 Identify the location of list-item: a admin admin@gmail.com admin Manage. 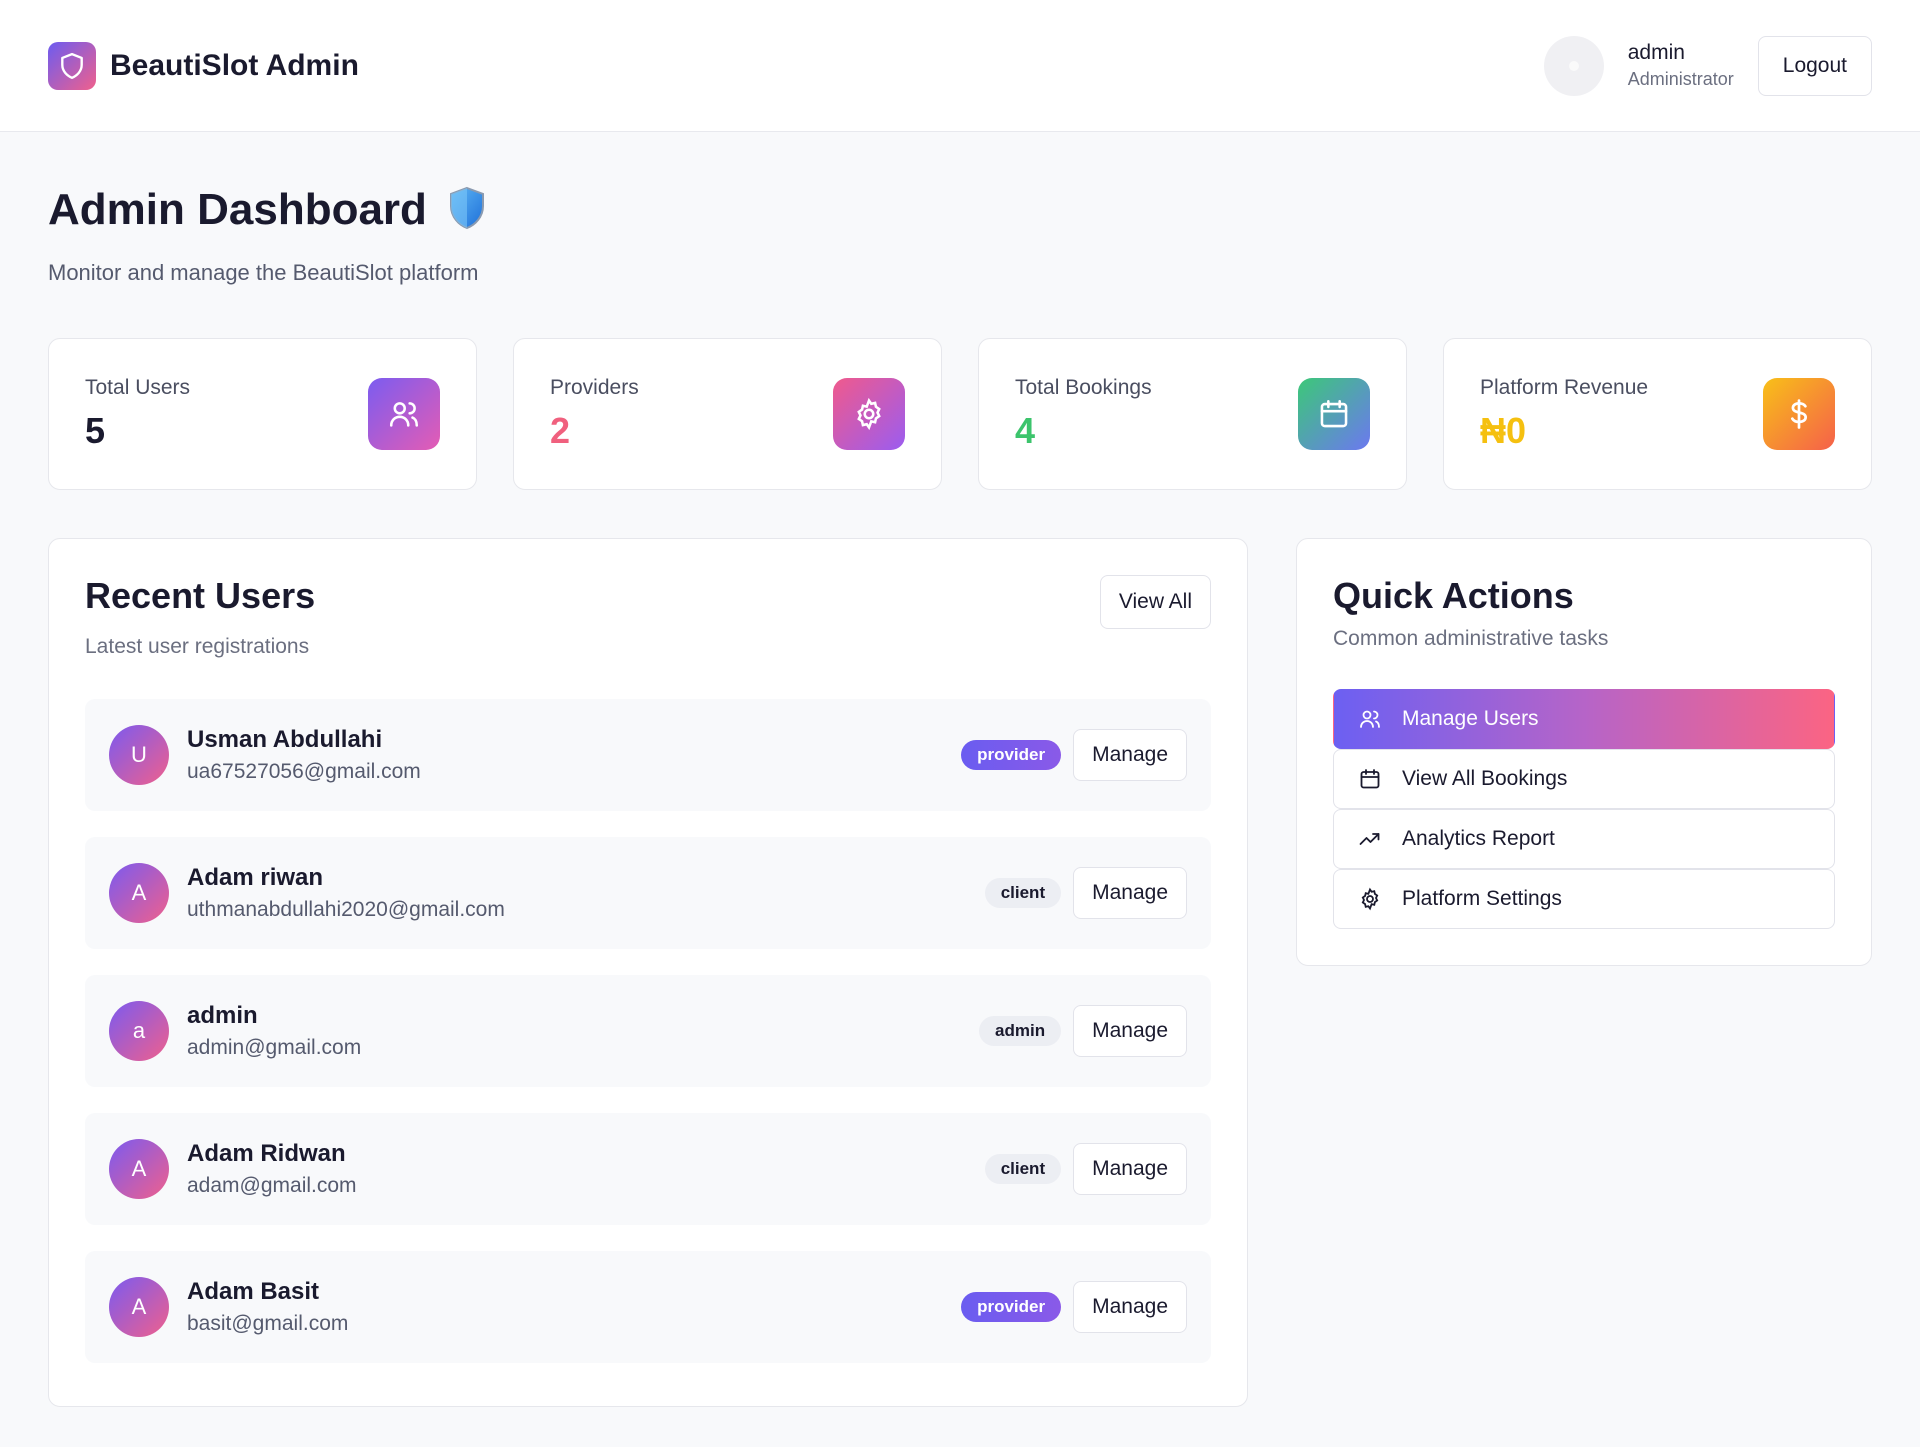
(648, 1031).